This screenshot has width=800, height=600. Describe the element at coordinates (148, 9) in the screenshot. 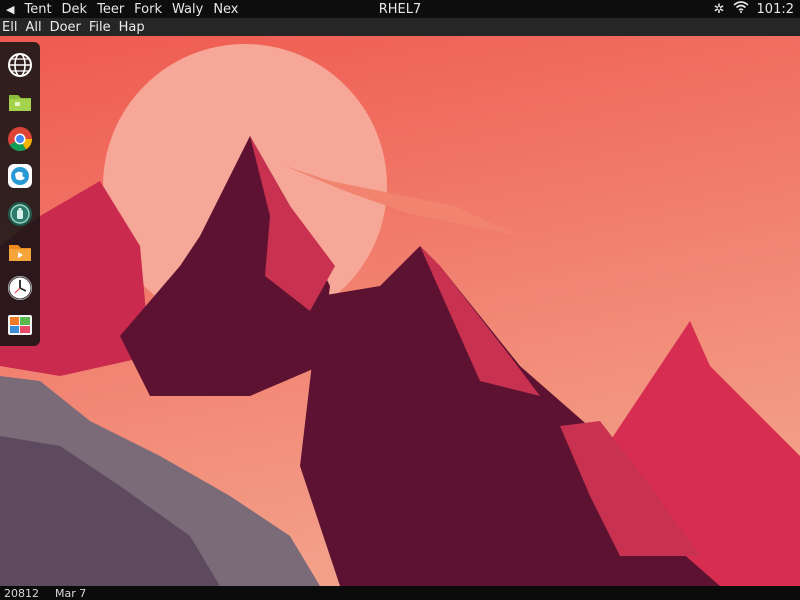

I see `top-menu-item-fork: Fork` at that location.